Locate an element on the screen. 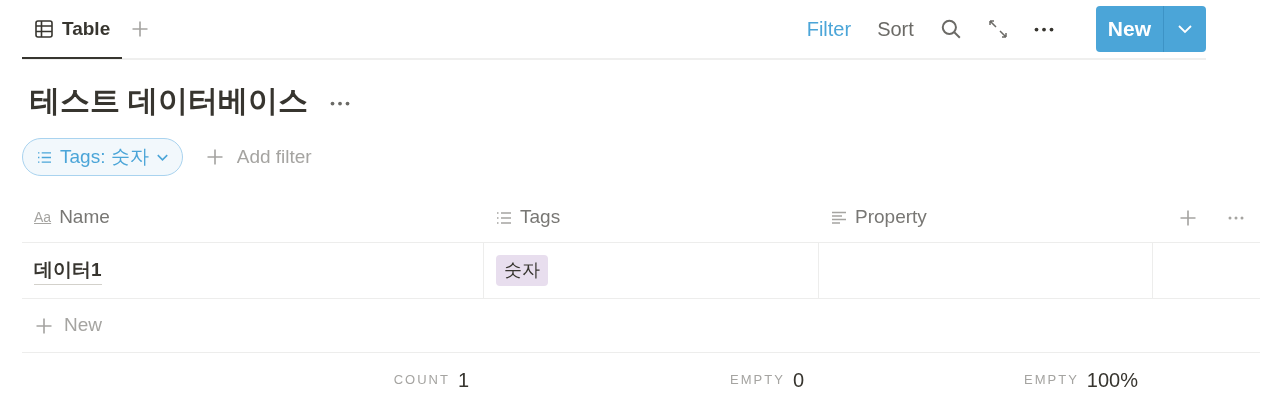  column-header: Name is located at coordinates (84, 217).